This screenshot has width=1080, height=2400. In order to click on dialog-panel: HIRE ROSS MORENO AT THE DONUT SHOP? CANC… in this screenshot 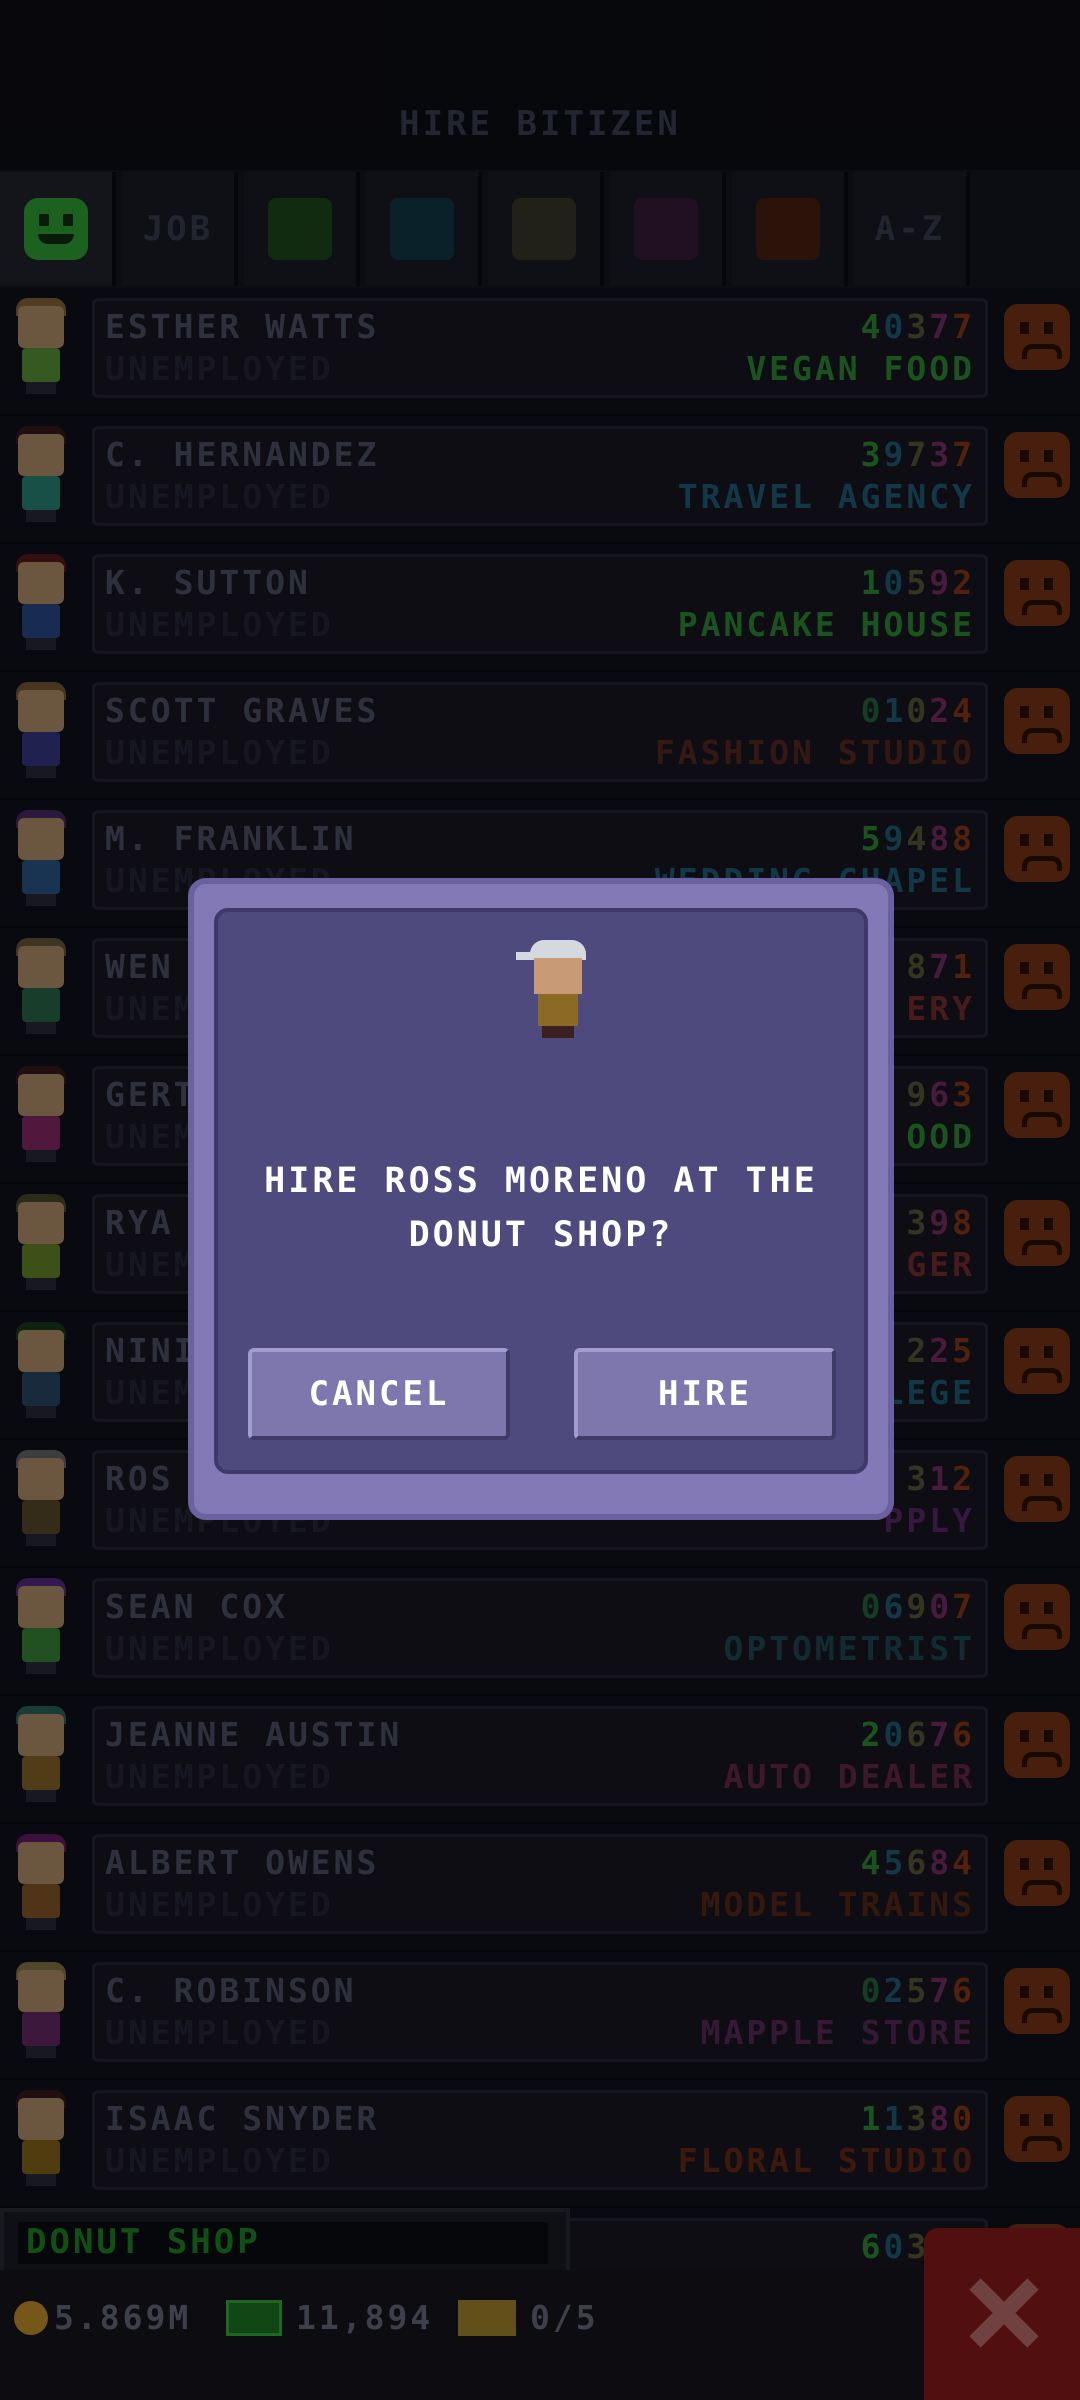, I will do `click(541, 1191)`.